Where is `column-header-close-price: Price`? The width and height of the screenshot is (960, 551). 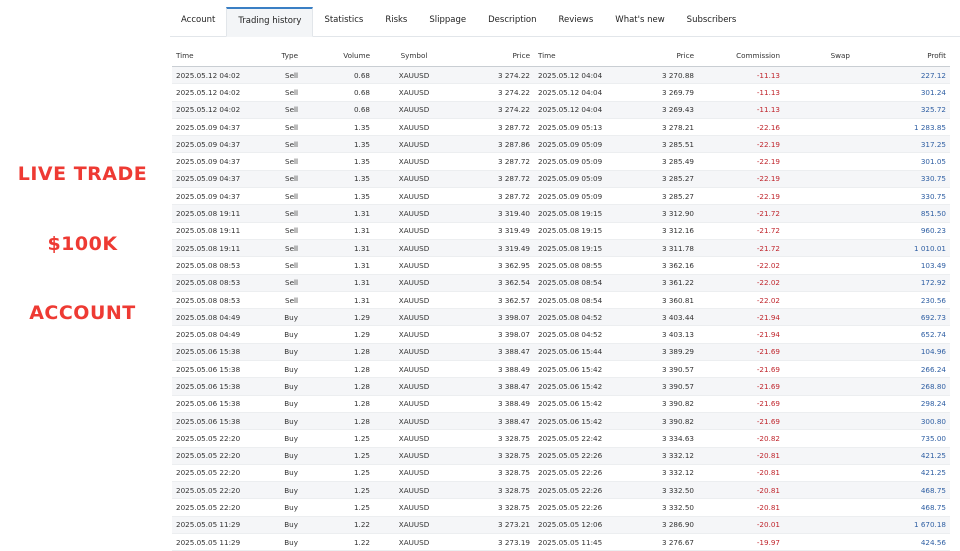
column-header-close-price: Price is located at coordinates (655, 55).